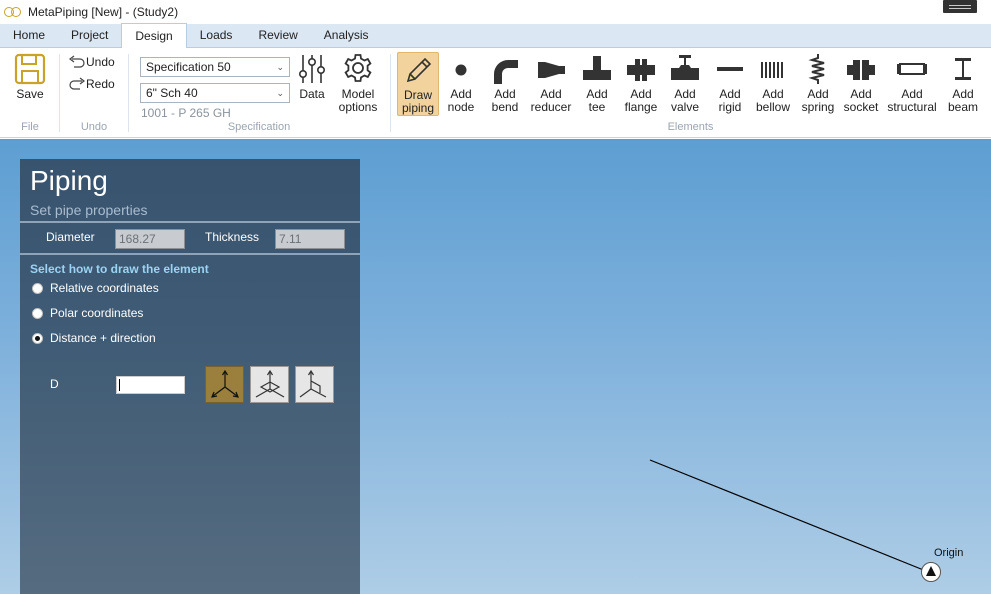 The width and height of the screenshot is (991, 594). Describe the element at coordinates (224, 384) in the screenshot. I see `direction-xyz-button` at that location.